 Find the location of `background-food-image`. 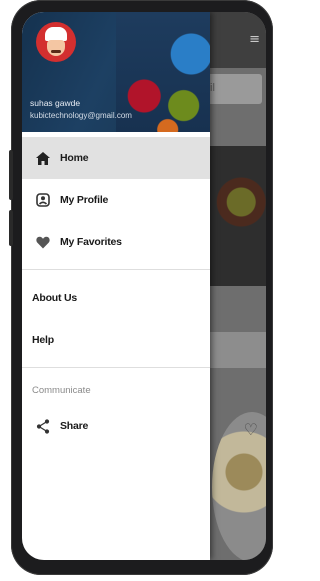

background-food-image is located at coordinates (235, 216).